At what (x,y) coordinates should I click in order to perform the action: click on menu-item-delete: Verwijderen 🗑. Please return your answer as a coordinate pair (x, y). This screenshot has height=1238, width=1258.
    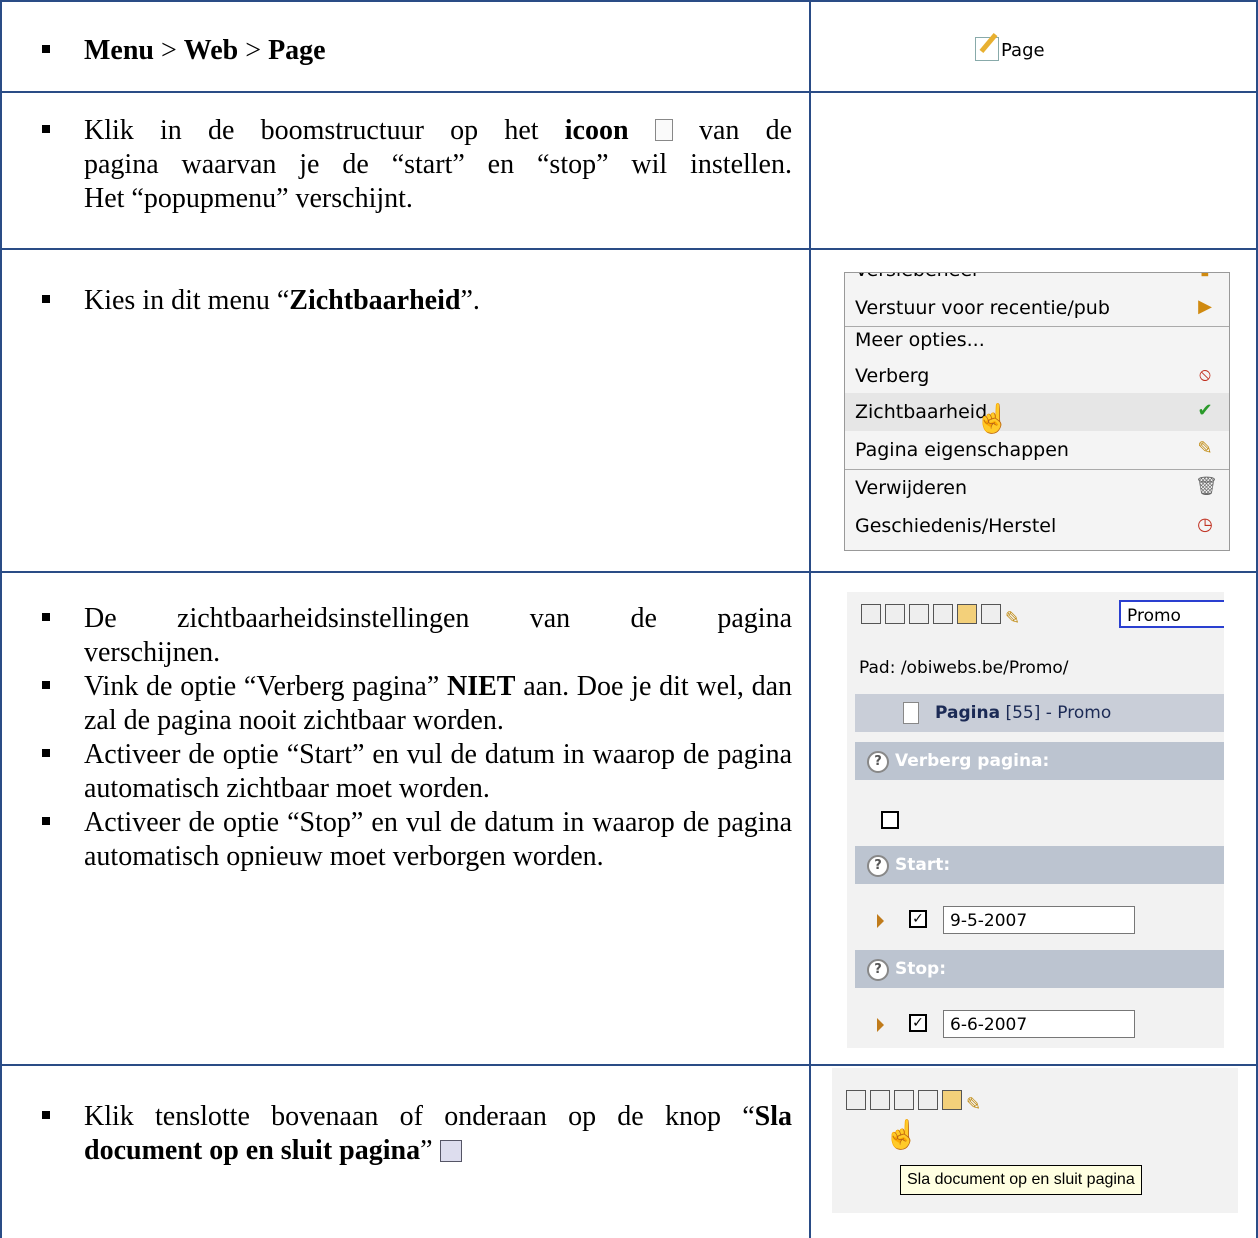
    Looking at the image, I should click on (1037, 488).